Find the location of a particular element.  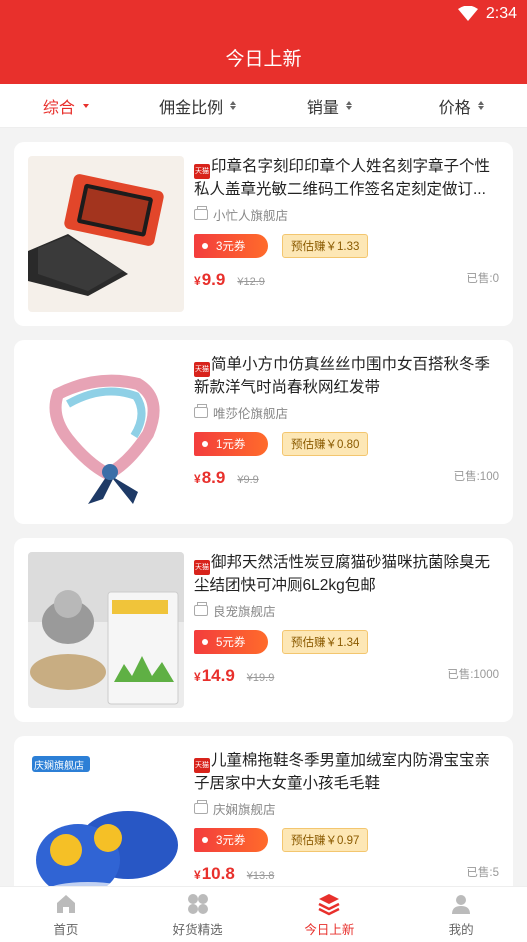

sold-count: 已售:100 is located at coordinates (476, 477).